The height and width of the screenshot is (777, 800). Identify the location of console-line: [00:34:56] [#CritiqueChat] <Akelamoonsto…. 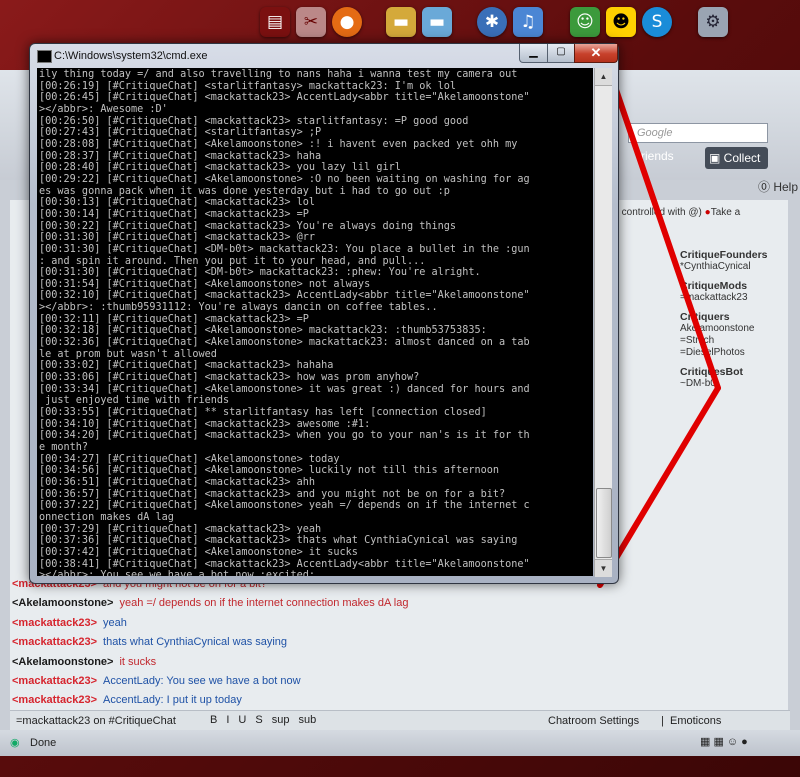
(269, 471).